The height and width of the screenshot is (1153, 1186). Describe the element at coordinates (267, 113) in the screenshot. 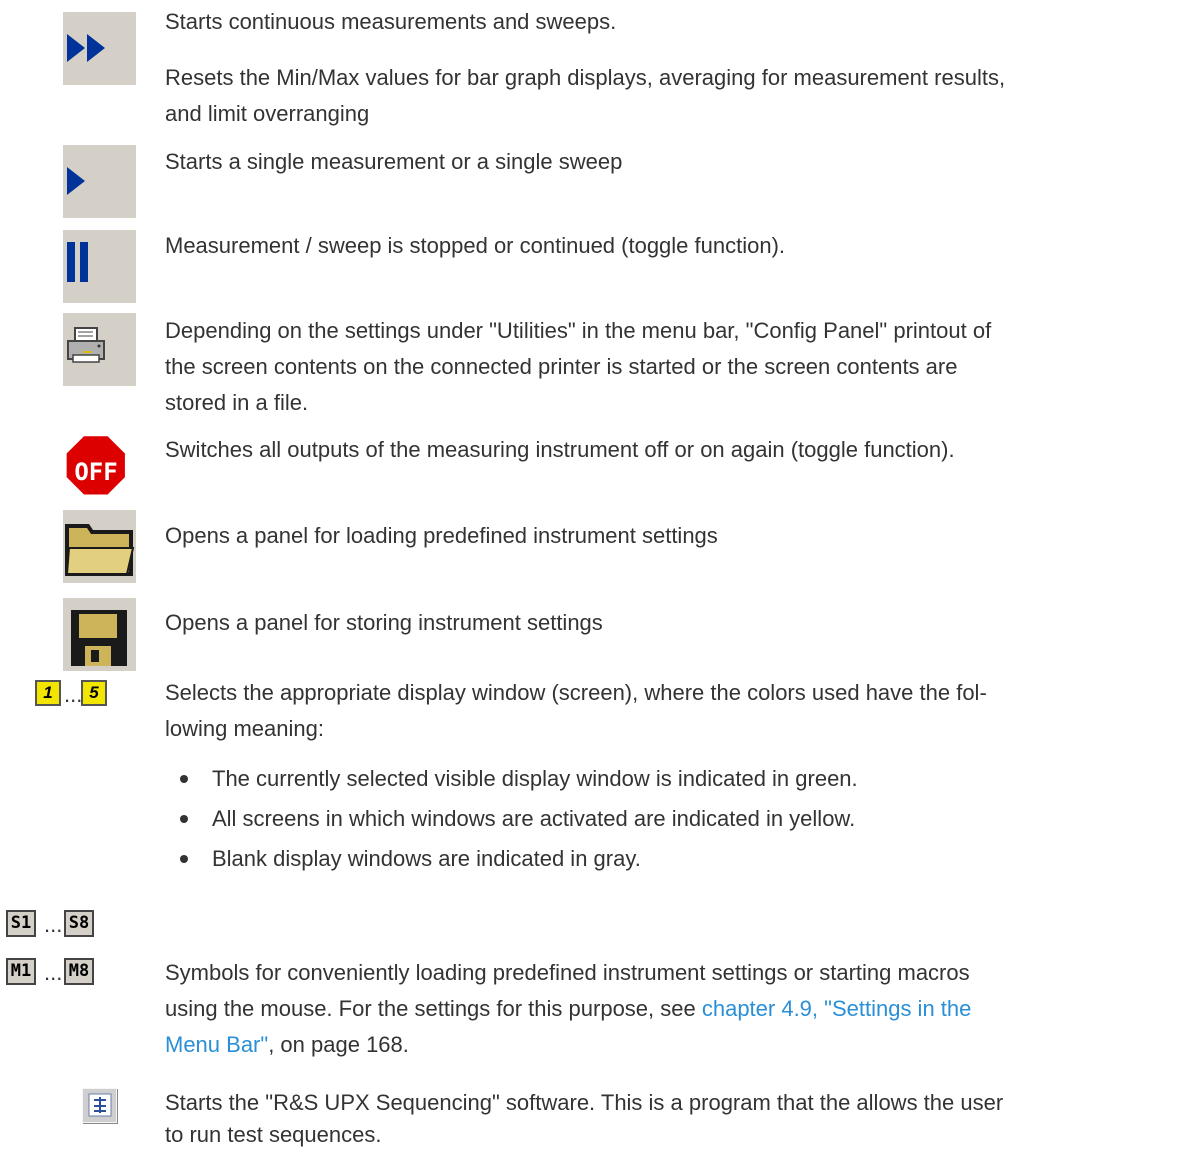

I see `continuous-desc-line3: and limit overranging` at that location.